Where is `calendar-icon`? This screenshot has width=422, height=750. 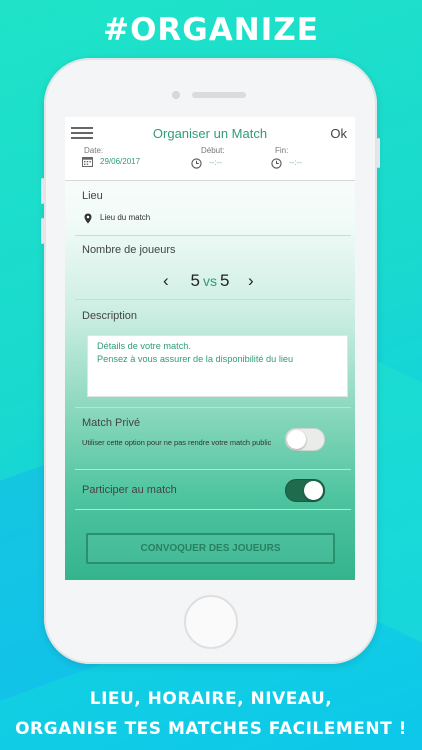 calendar-icon is located at coordinates (87, 162).